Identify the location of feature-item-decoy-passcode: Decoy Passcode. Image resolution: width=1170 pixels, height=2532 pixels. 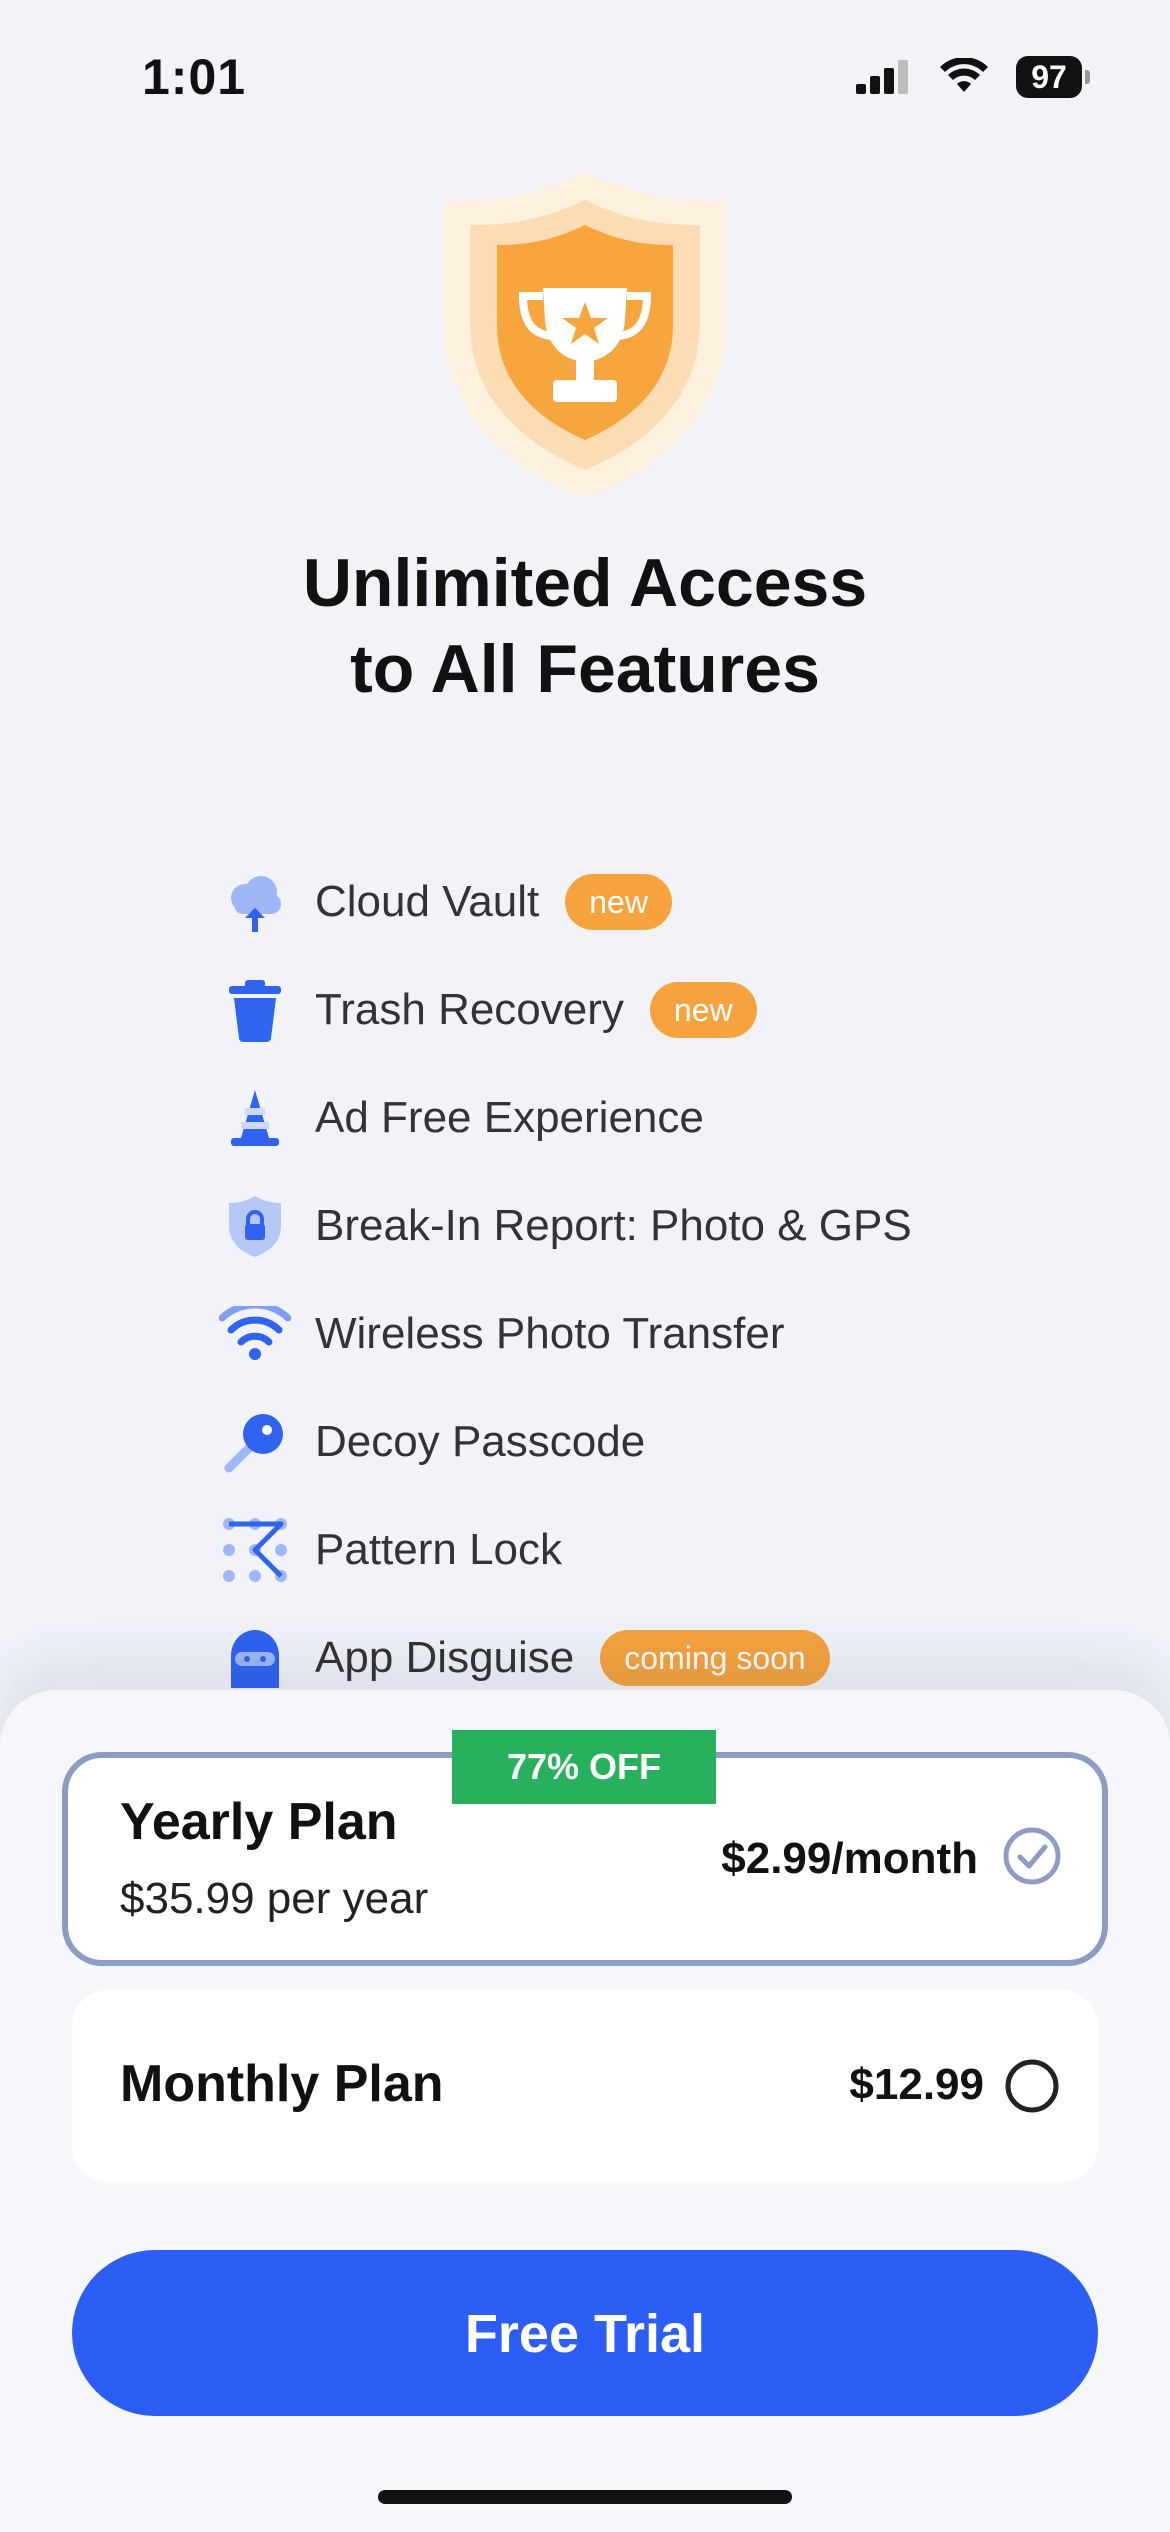
(430, 1442).